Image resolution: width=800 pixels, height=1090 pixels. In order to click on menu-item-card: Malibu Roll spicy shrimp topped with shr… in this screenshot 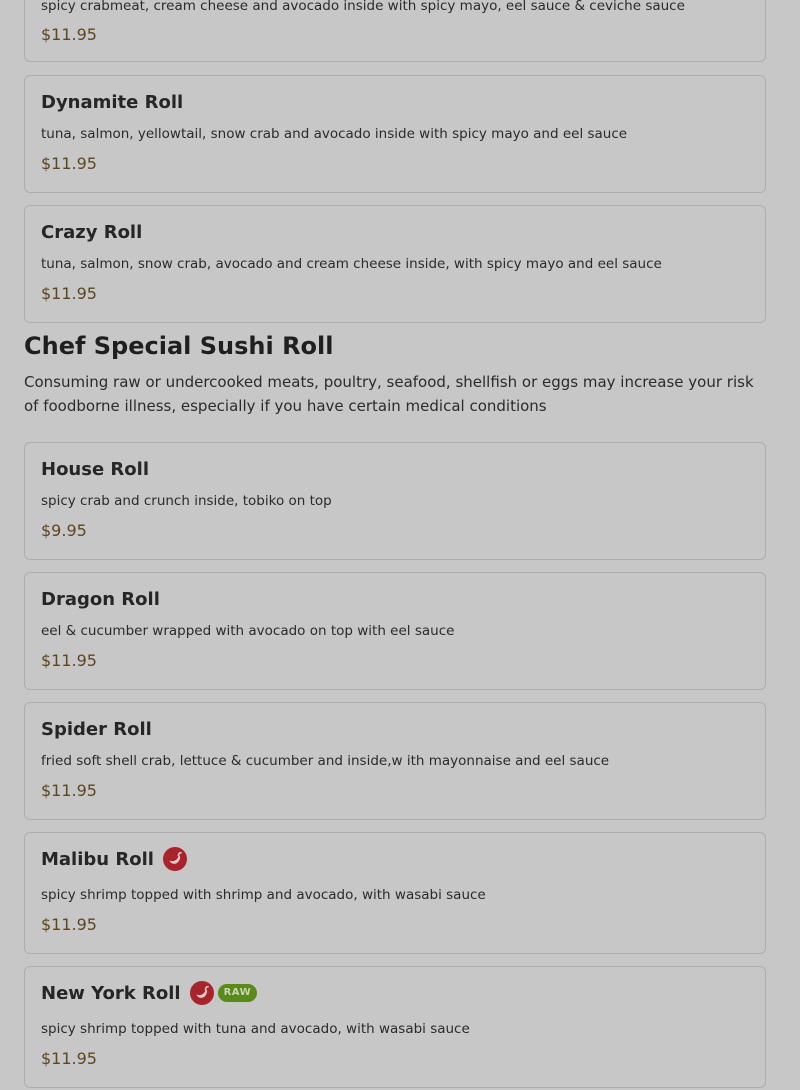, I will do `click(395, 893)`.